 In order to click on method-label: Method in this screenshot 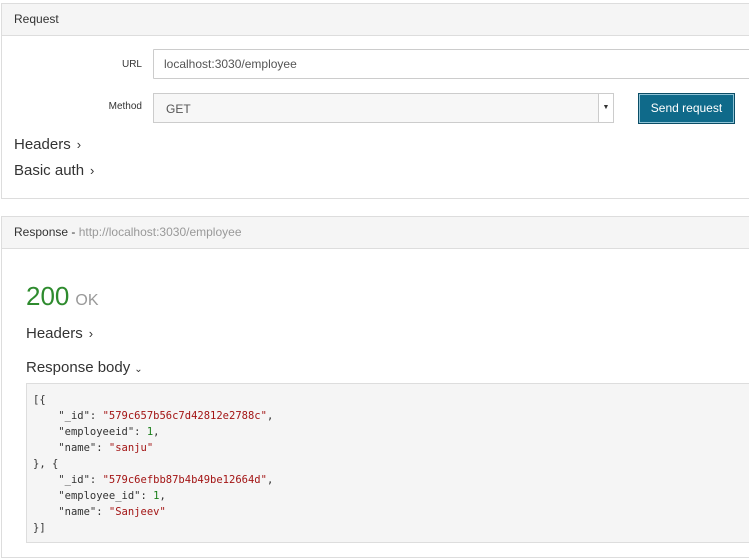, I will do `click(125, 106)`.